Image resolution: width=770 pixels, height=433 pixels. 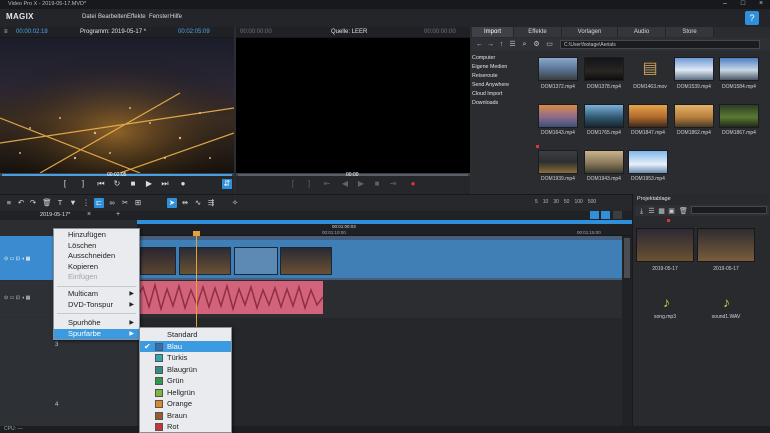 What do you see at coordinates (96, 235) in the screenshot?
I see `menu-item-hinzufuegen: Hinzufügen` at bounding box center [96, 235].